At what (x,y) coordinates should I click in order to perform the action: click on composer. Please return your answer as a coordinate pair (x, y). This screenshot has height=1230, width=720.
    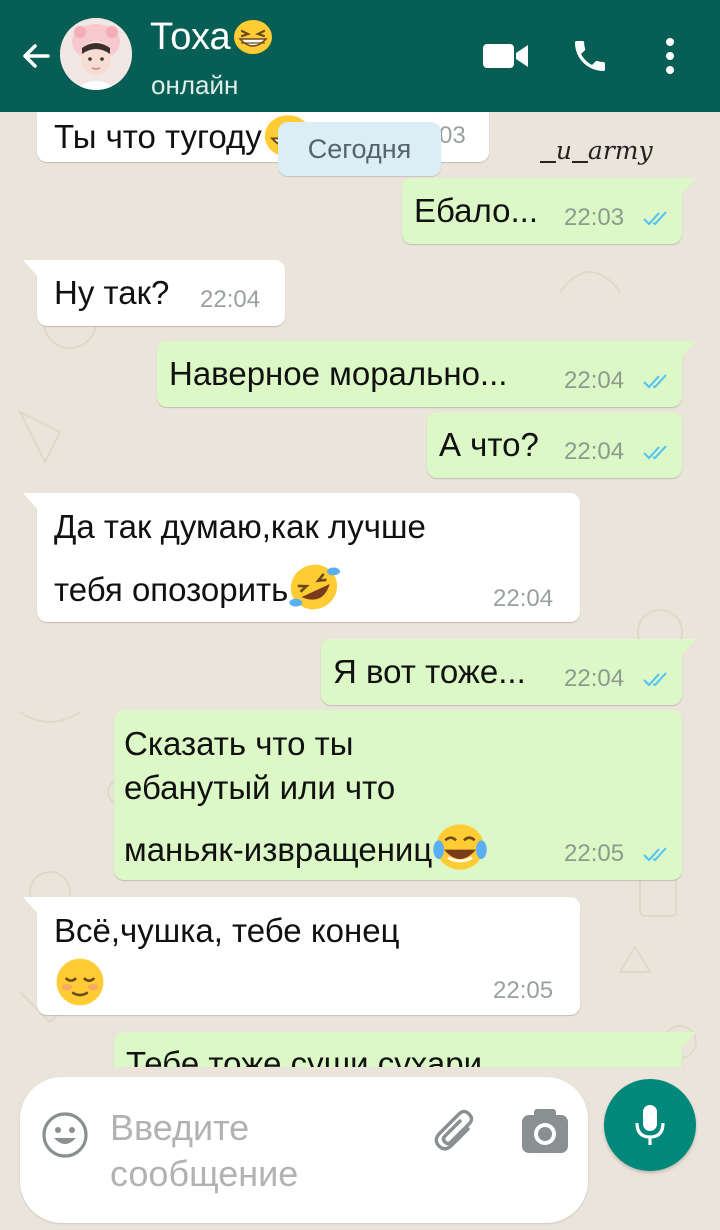
    Looking at the image, I should click on (360, 1148).